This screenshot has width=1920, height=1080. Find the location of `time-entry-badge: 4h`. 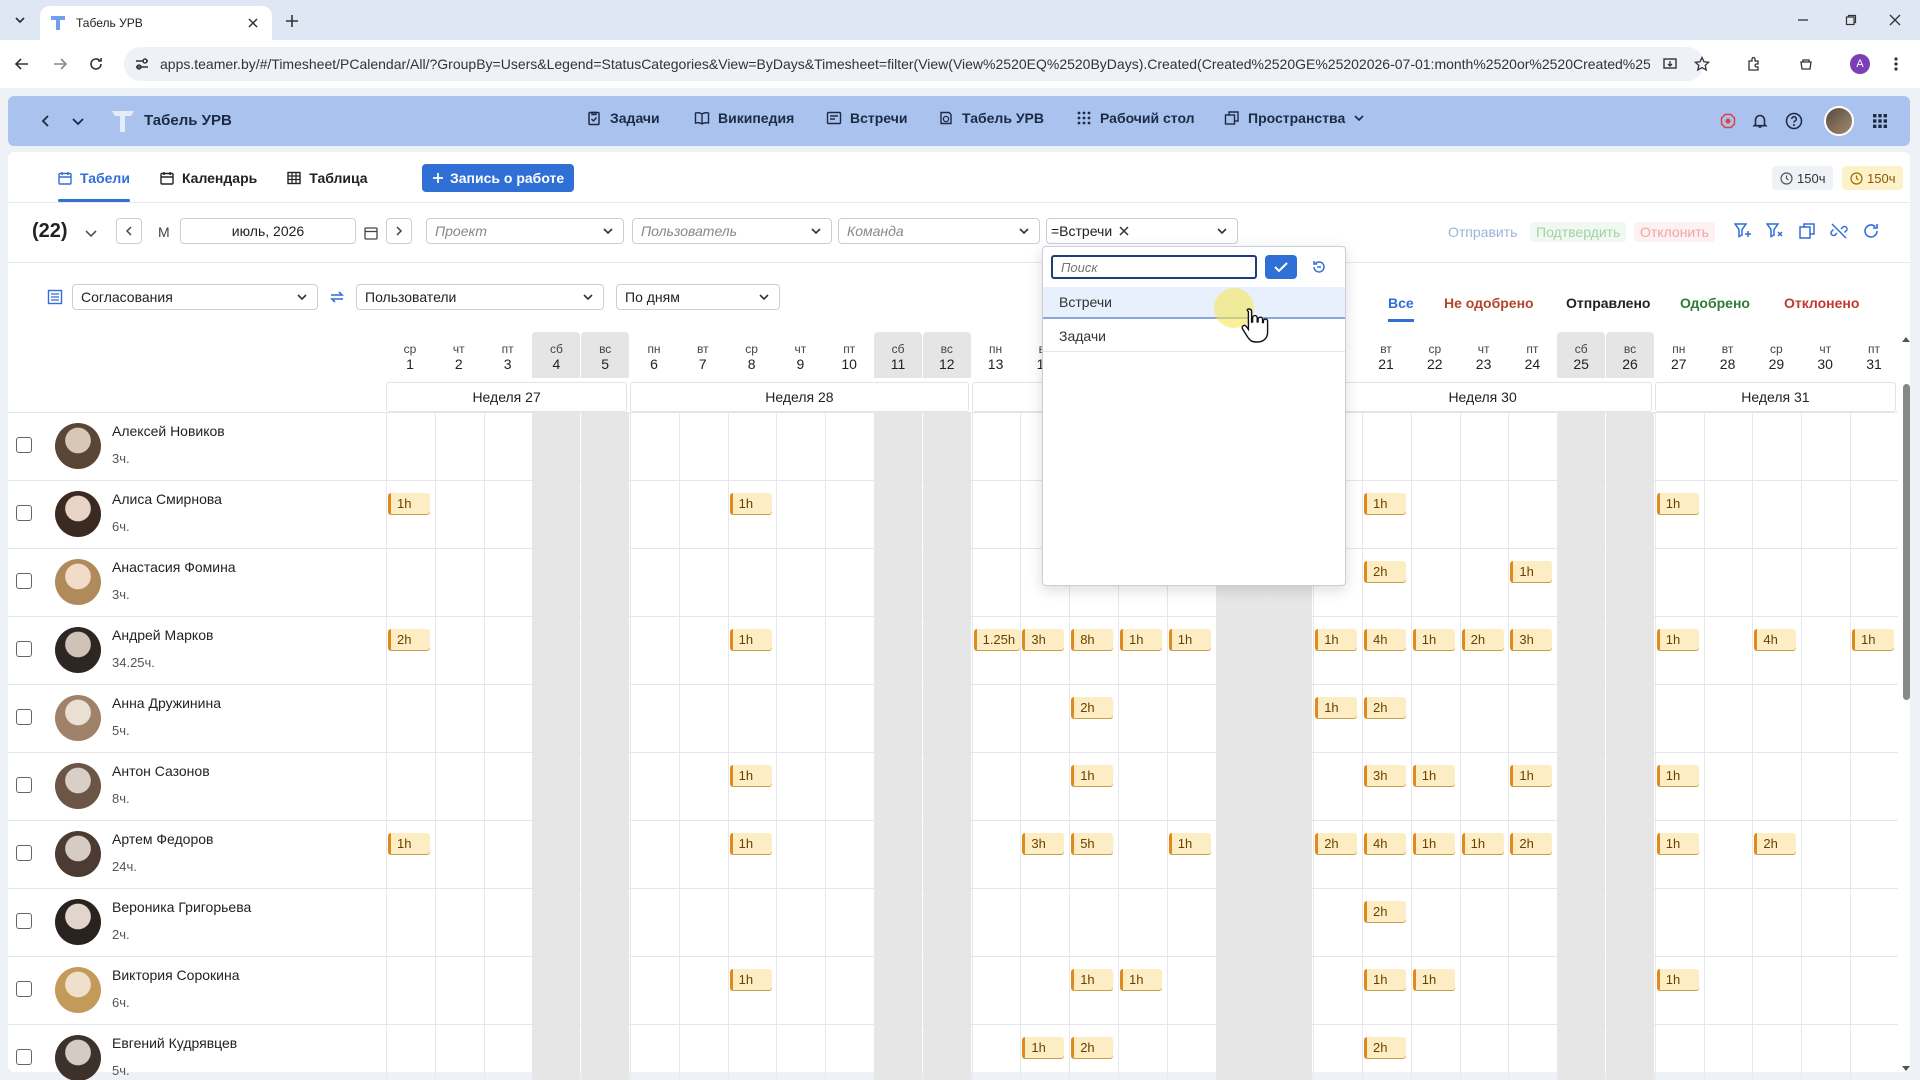

time-entry-badge: 4h is located at coordinates (1775, 639).